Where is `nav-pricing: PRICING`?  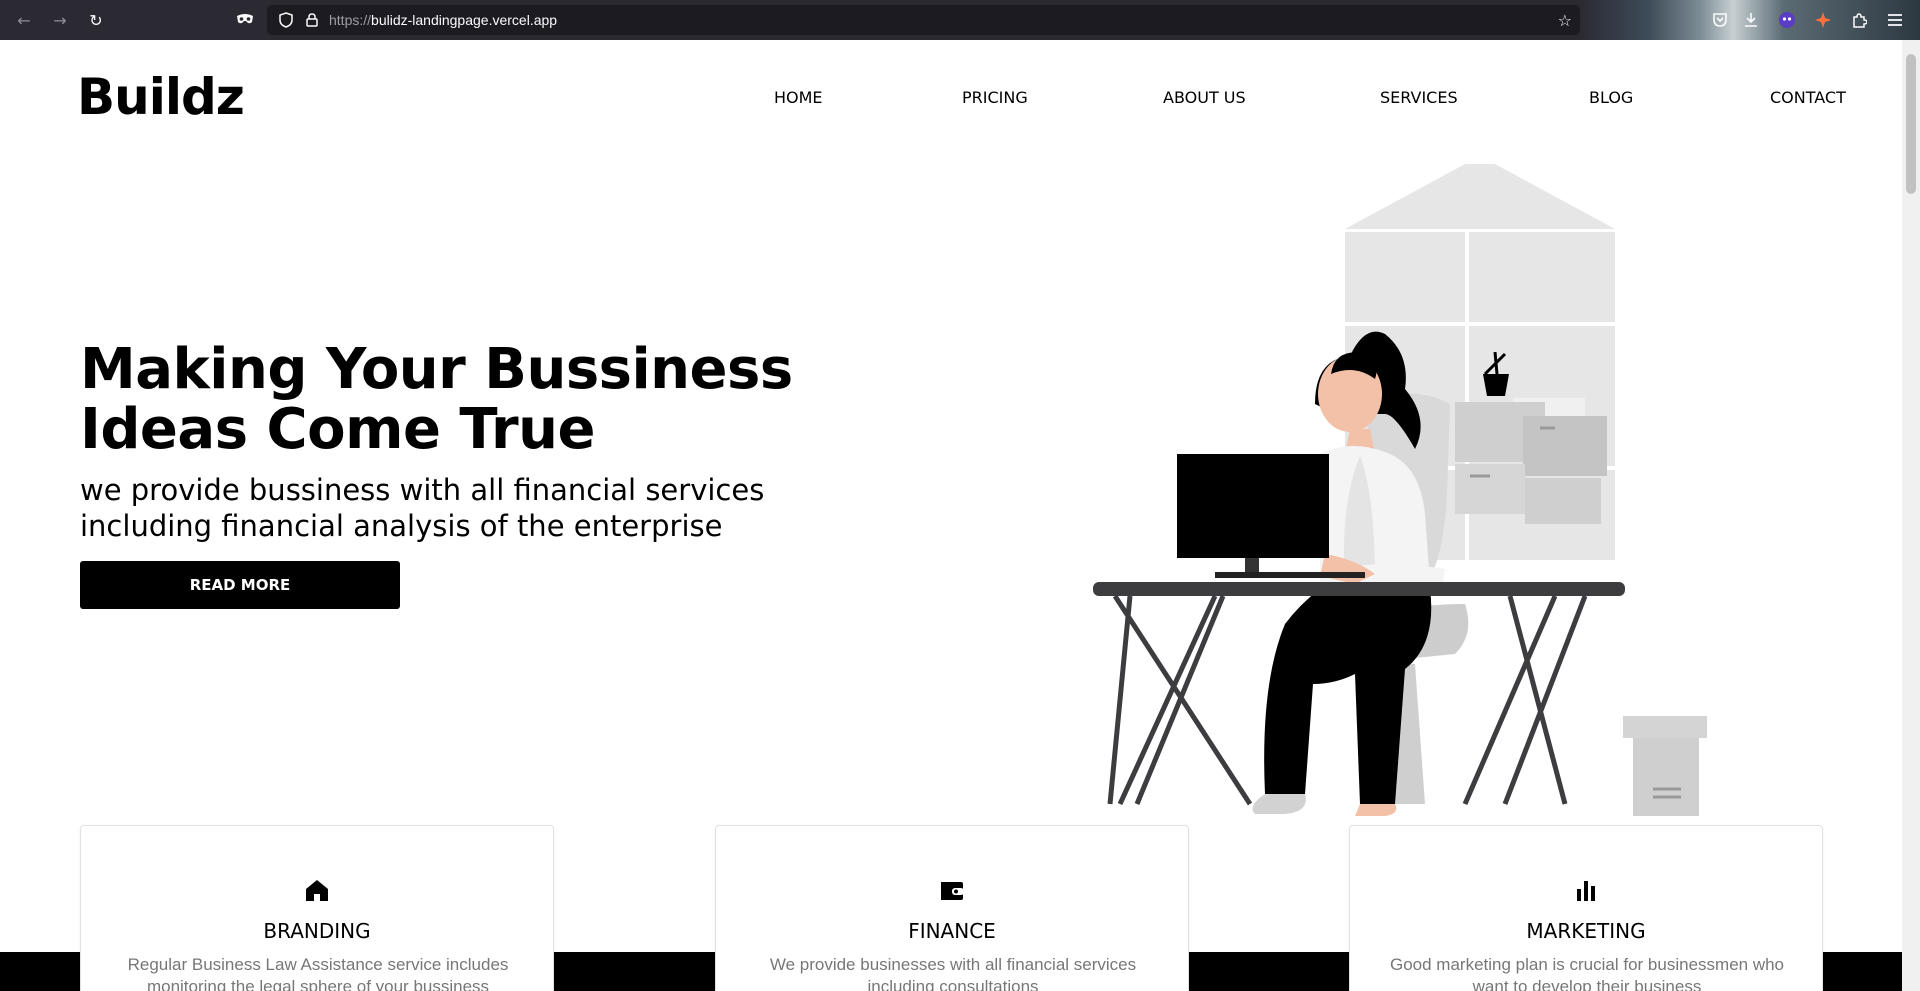 nav-pricing: PRICING is located at coordinates (995, 97).